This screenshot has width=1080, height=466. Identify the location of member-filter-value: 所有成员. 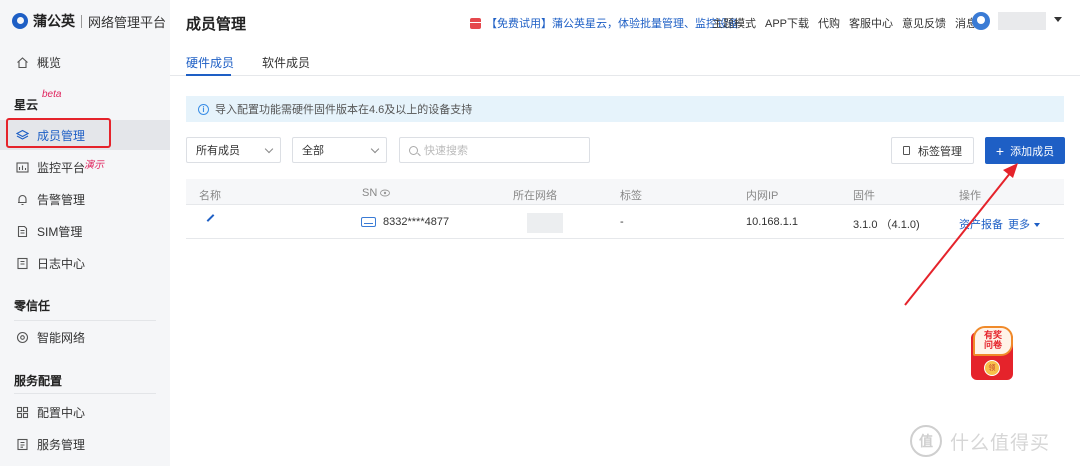
(218, 151).